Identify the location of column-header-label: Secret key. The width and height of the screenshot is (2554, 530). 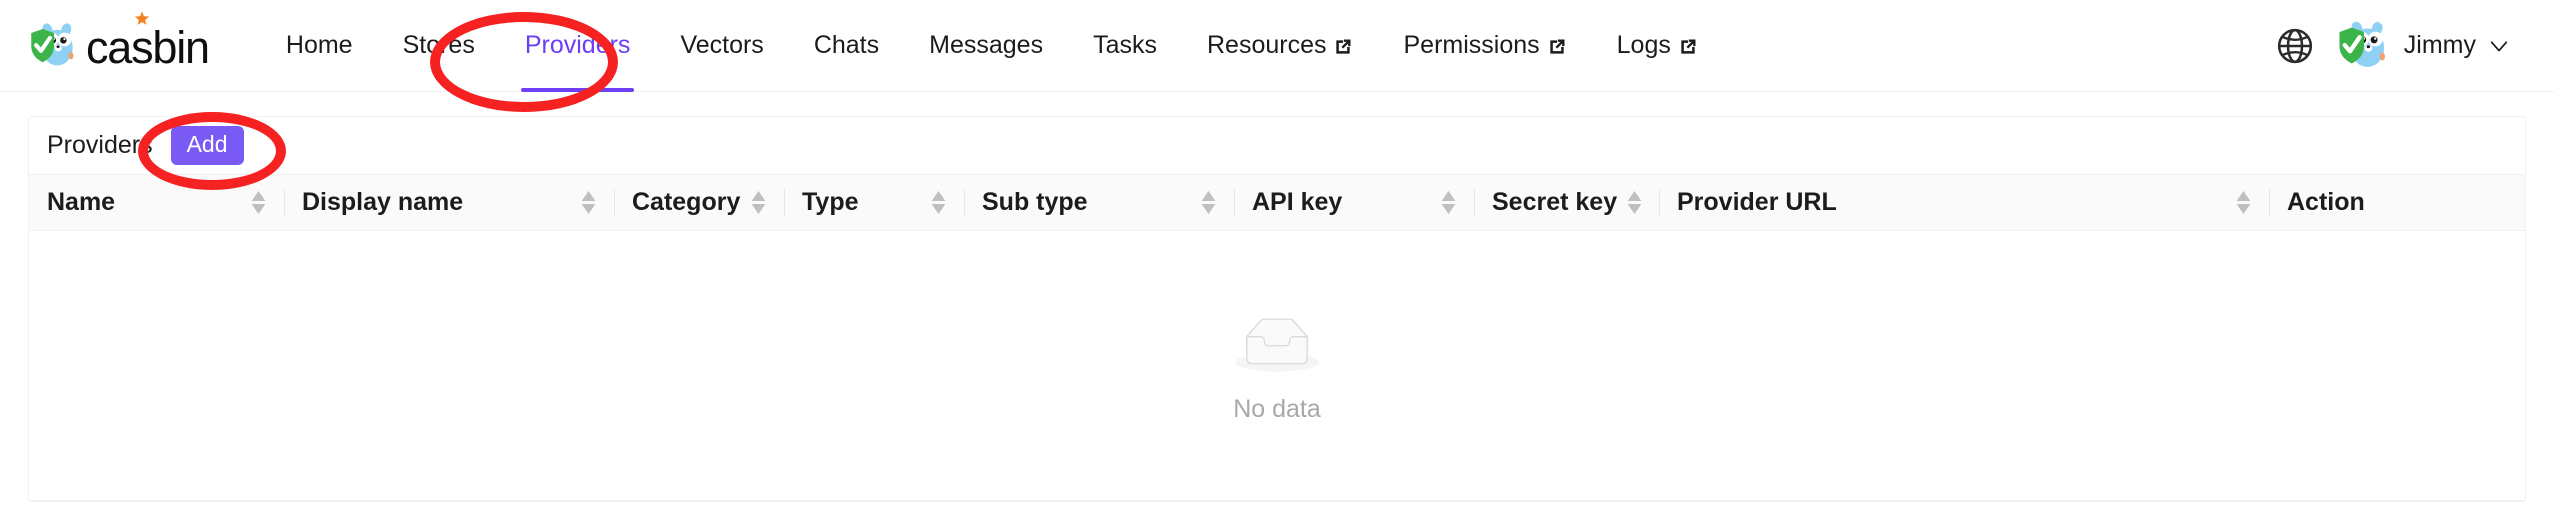
(1555, 202).